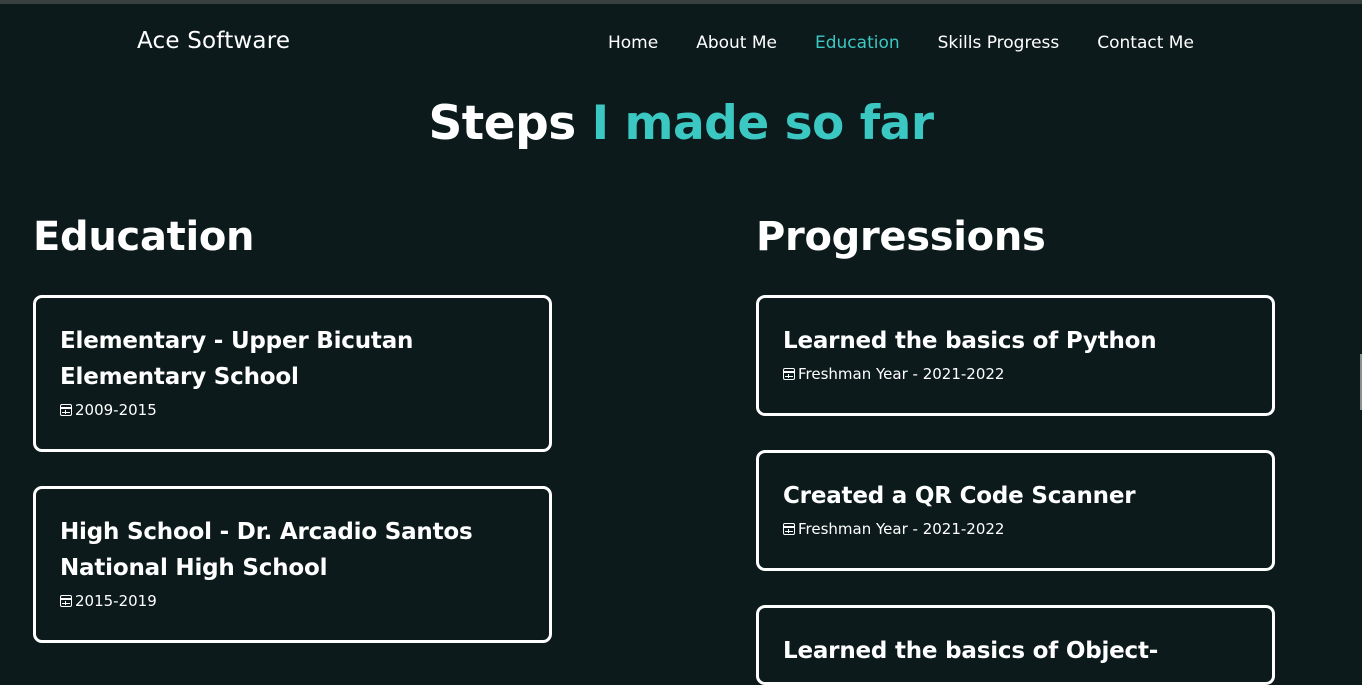 The height and width of the screenshot is (685, 1362). I want to click on section-title: Steps I made so far, so click(681, 123).